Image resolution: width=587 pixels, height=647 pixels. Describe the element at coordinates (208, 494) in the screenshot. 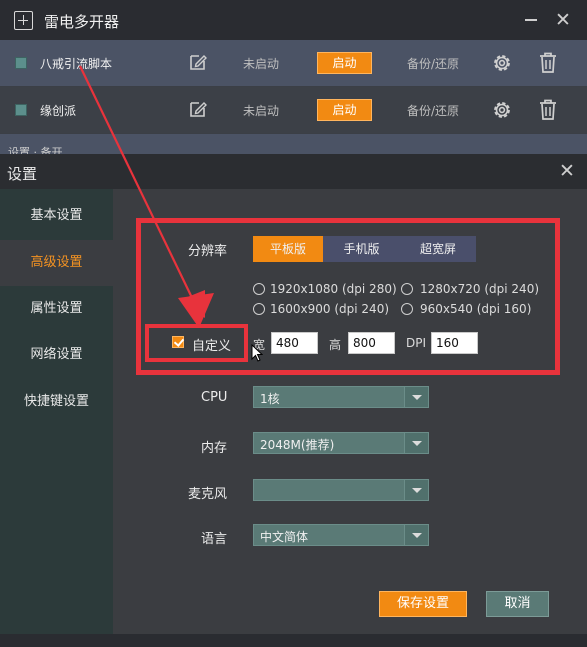

I see `microphone-label: 麦克风` at that location.